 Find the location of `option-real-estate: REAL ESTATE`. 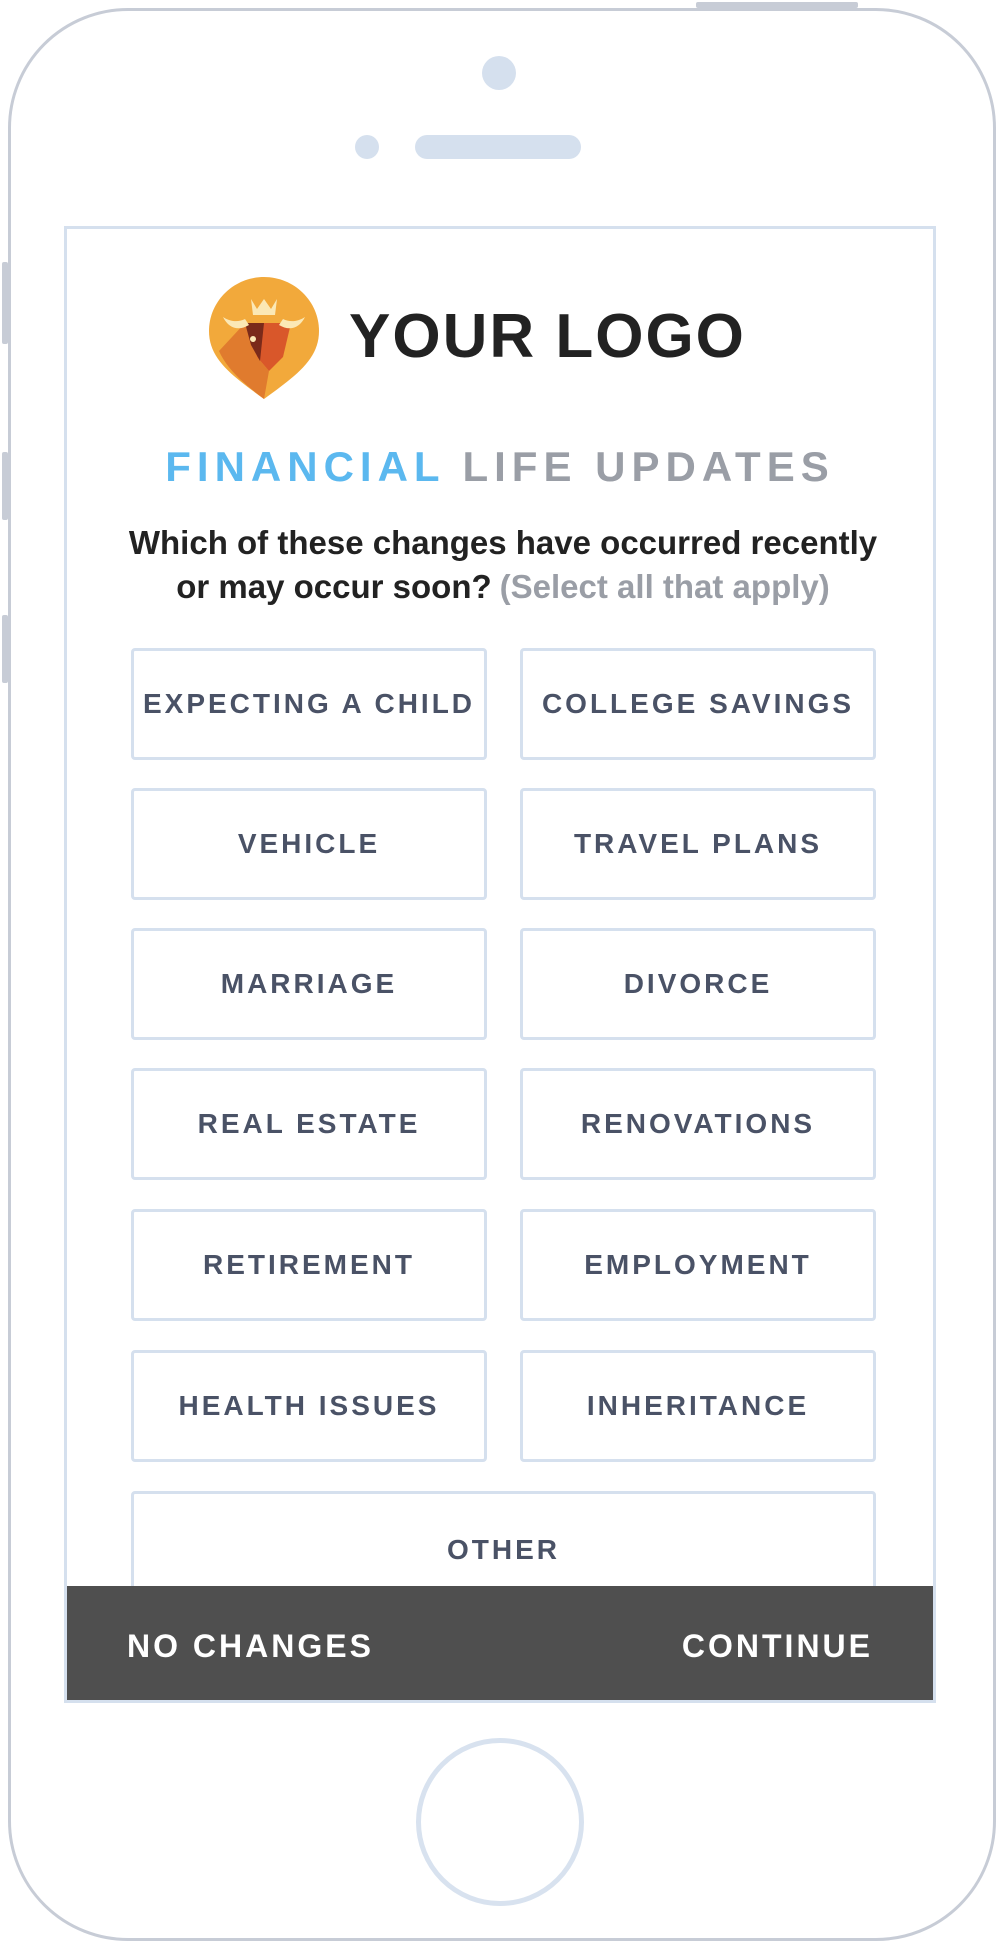

option-real-estate: REAL ESTATE is located at coordinates (309, 1124).